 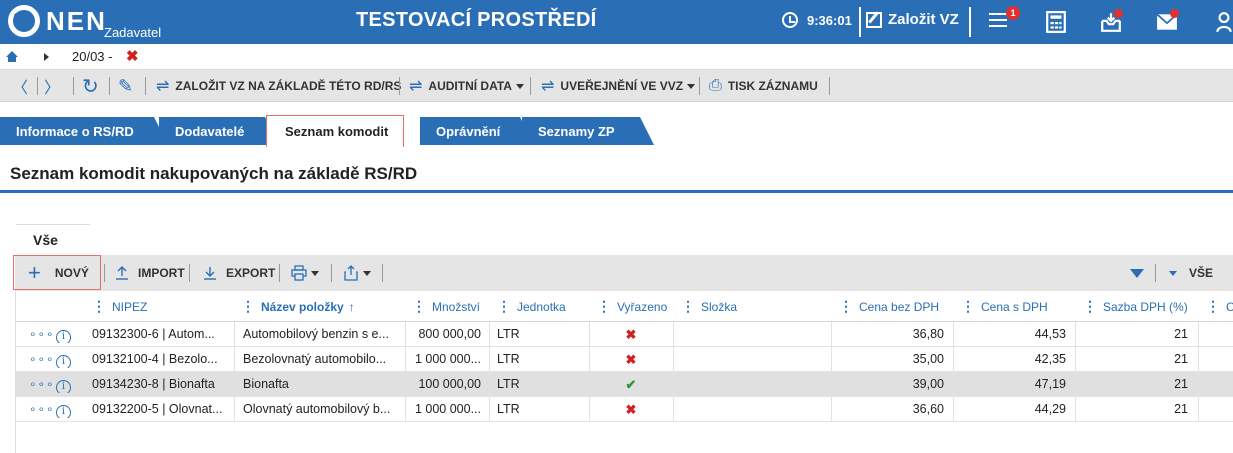 I want to click on user-icon, so click(x=1223, y=22).